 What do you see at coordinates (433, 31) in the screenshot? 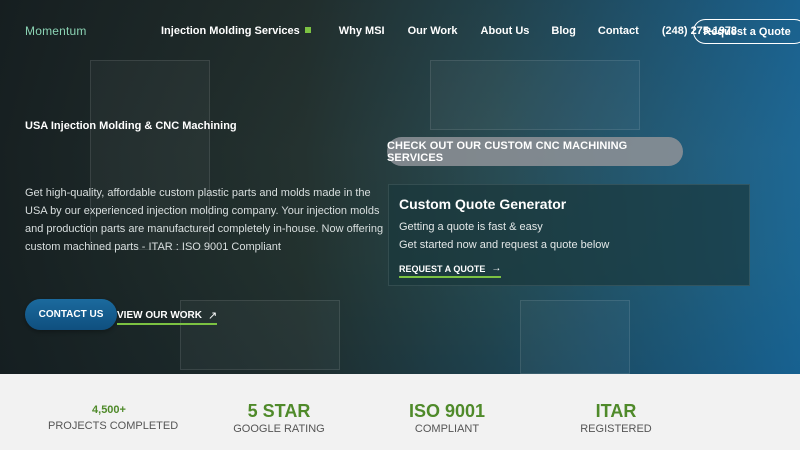
I see `nav-item-our-work: Our Work` at bounding box center [433, 31].